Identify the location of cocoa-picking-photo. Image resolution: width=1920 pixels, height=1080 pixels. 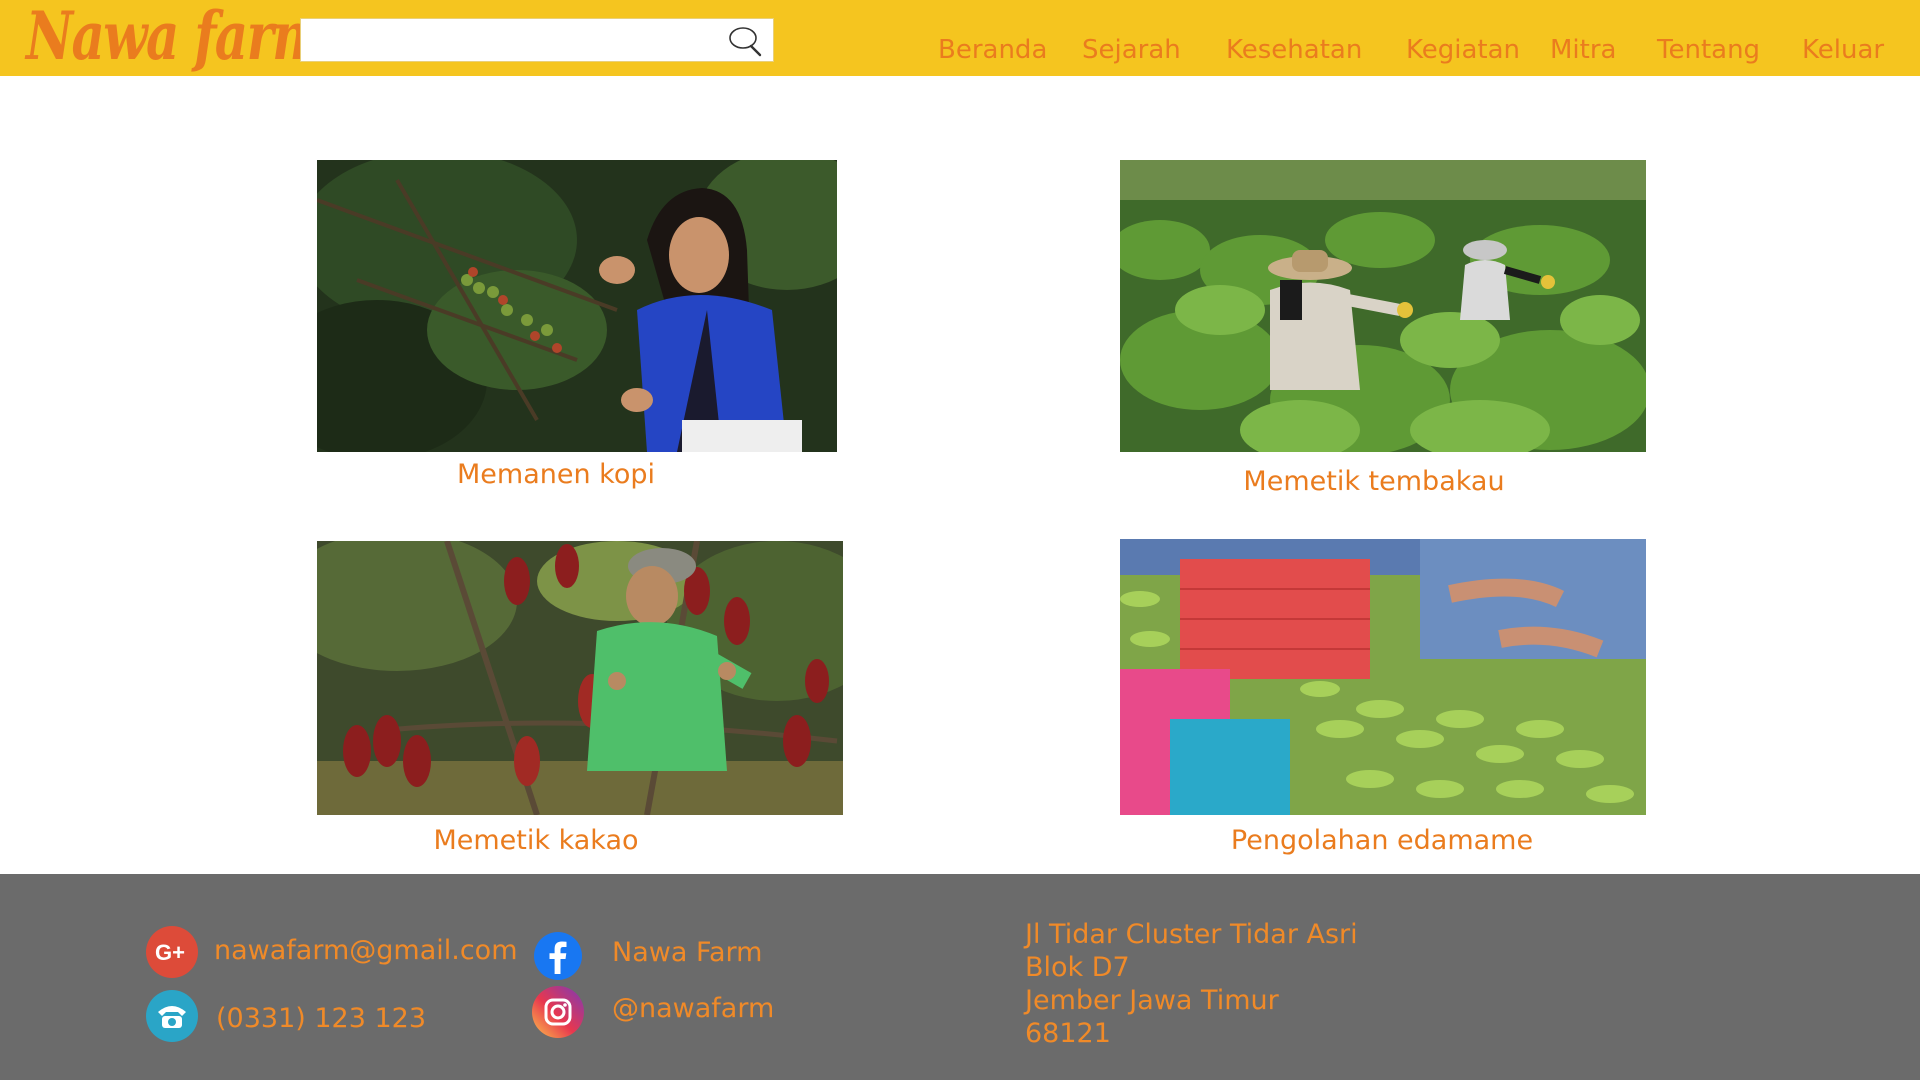
(580, 678).